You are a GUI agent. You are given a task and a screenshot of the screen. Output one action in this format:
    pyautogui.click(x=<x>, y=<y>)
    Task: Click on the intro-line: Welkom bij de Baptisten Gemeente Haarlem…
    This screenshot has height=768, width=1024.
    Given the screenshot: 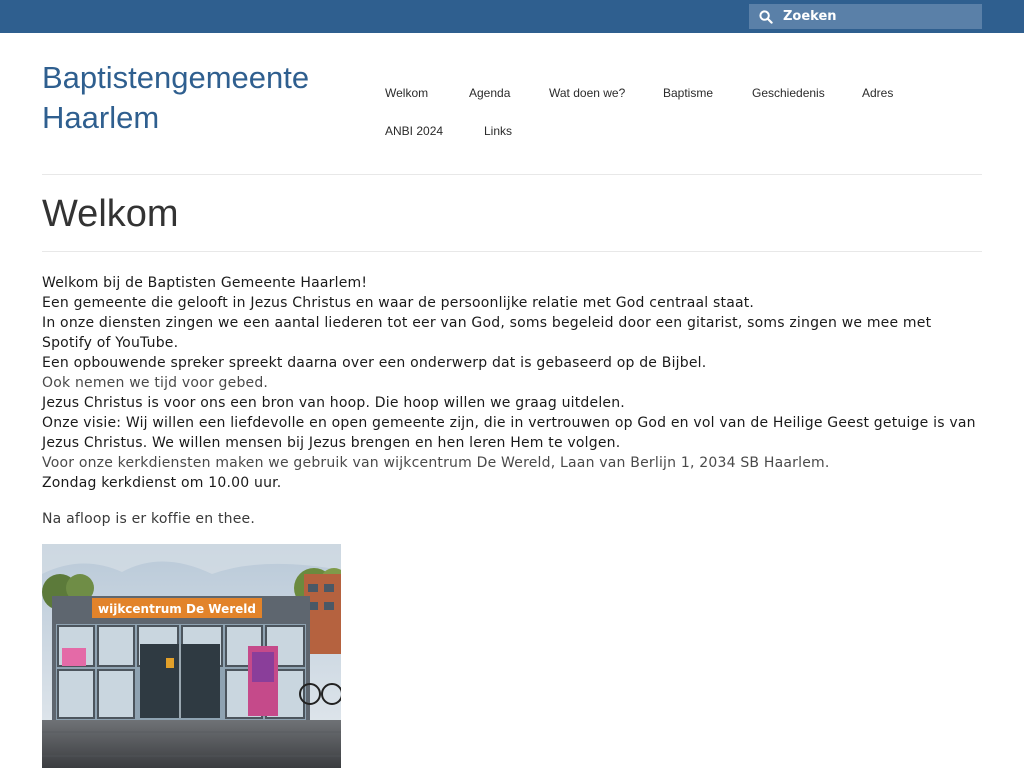 What is the action you would take?
    pyautogui.click(x=205, y=283)
    